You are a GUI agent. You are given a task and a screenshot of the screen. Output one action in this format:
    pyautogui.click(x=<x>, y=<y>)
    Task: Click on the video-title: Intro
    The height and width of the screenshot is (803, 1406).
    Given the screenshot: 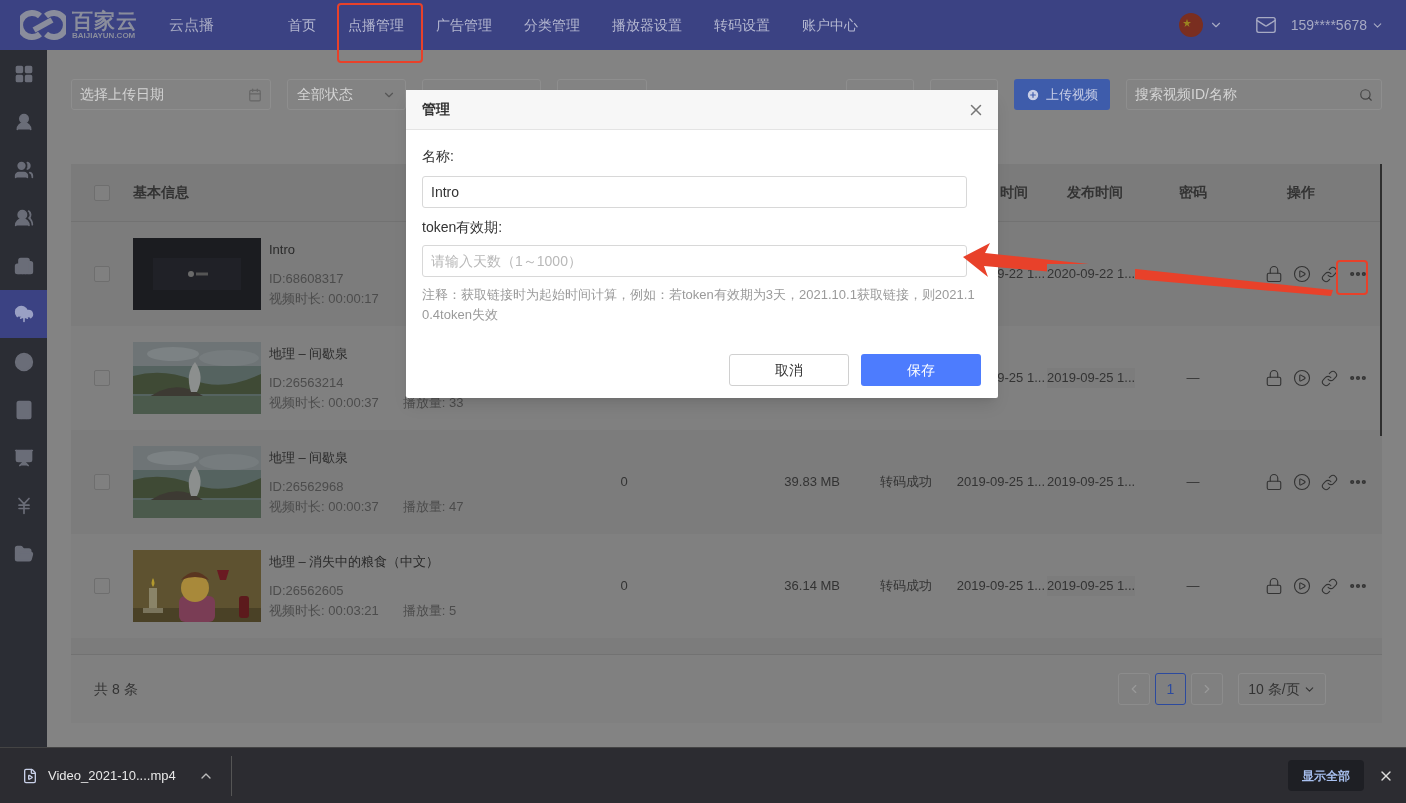 What is the action you would take?
    pyautogui.click(x=324, y=250)
    